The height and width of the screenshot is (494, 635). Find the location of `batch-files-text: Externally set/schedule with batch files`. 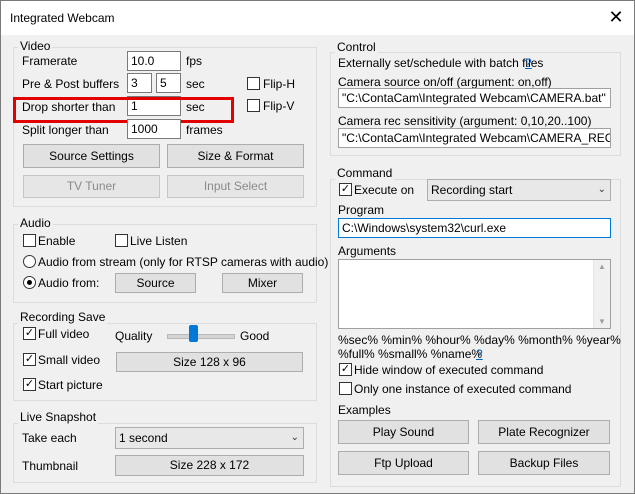

batch-files-text: Externally set/schedule with batch files is located at coordinates (441, 63).